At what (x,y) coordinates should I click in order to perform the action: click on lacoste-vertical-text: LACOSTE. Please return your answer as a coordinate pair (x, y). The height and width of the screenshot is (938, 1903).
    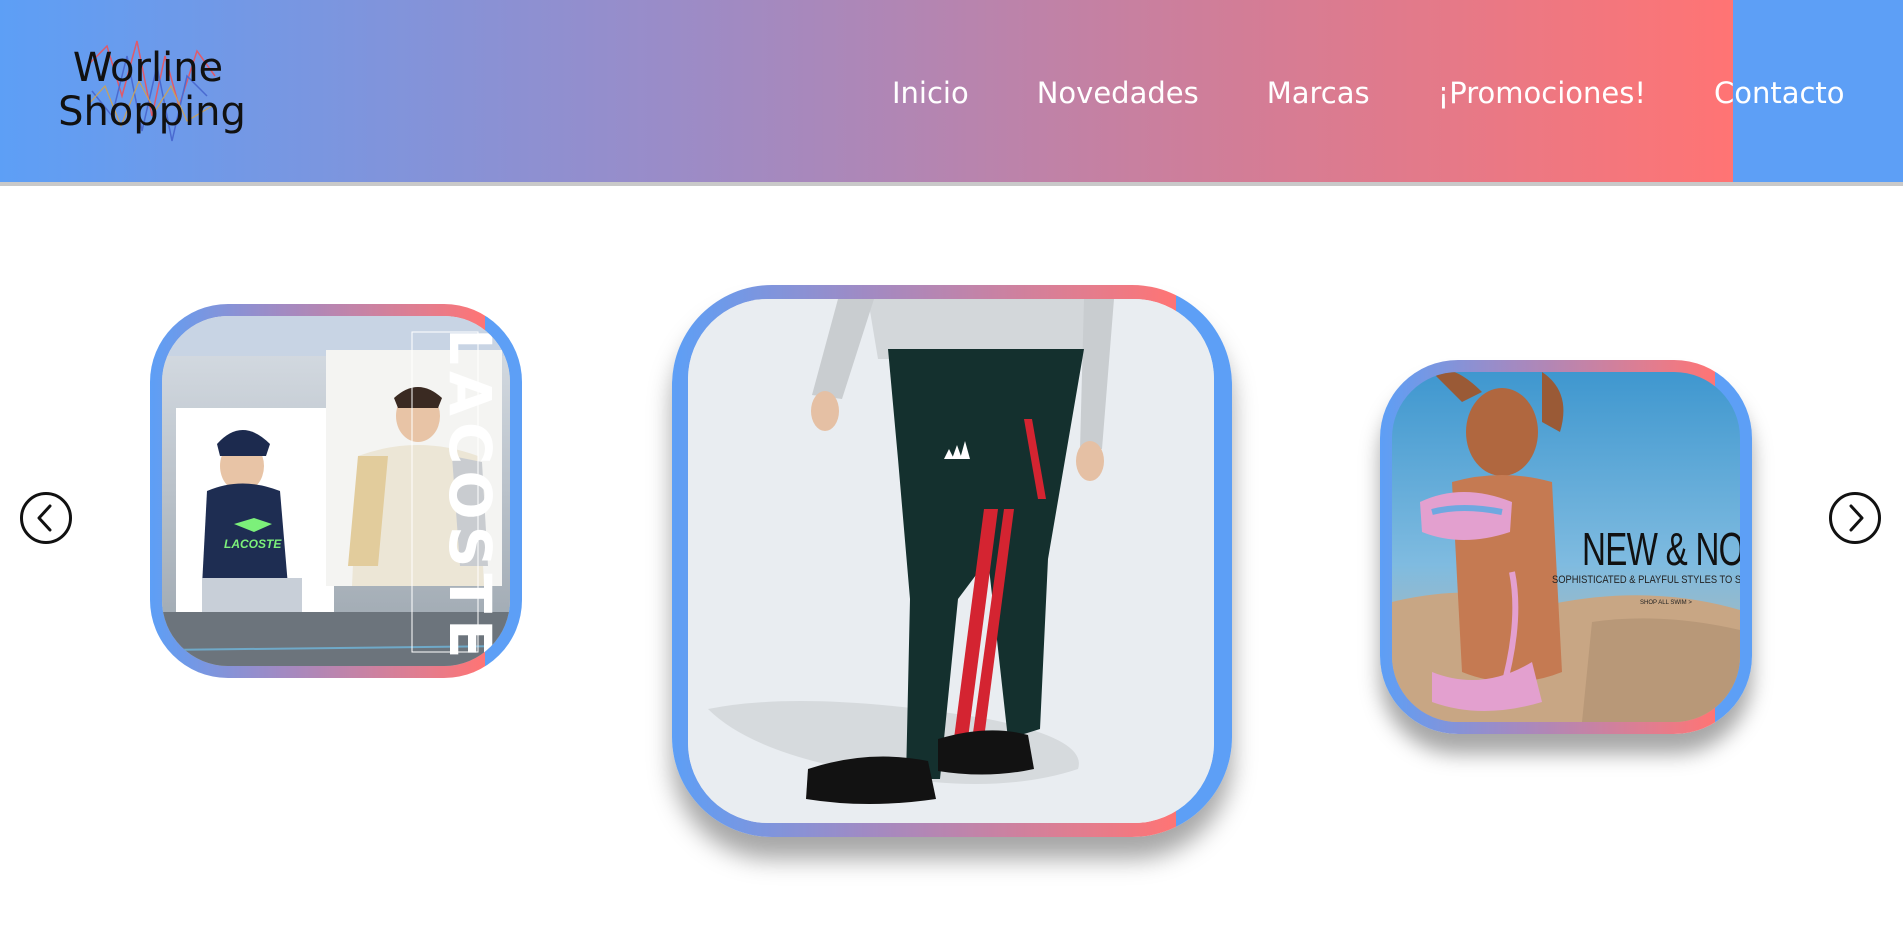
    Looking at the image, I should click on (470, 496).